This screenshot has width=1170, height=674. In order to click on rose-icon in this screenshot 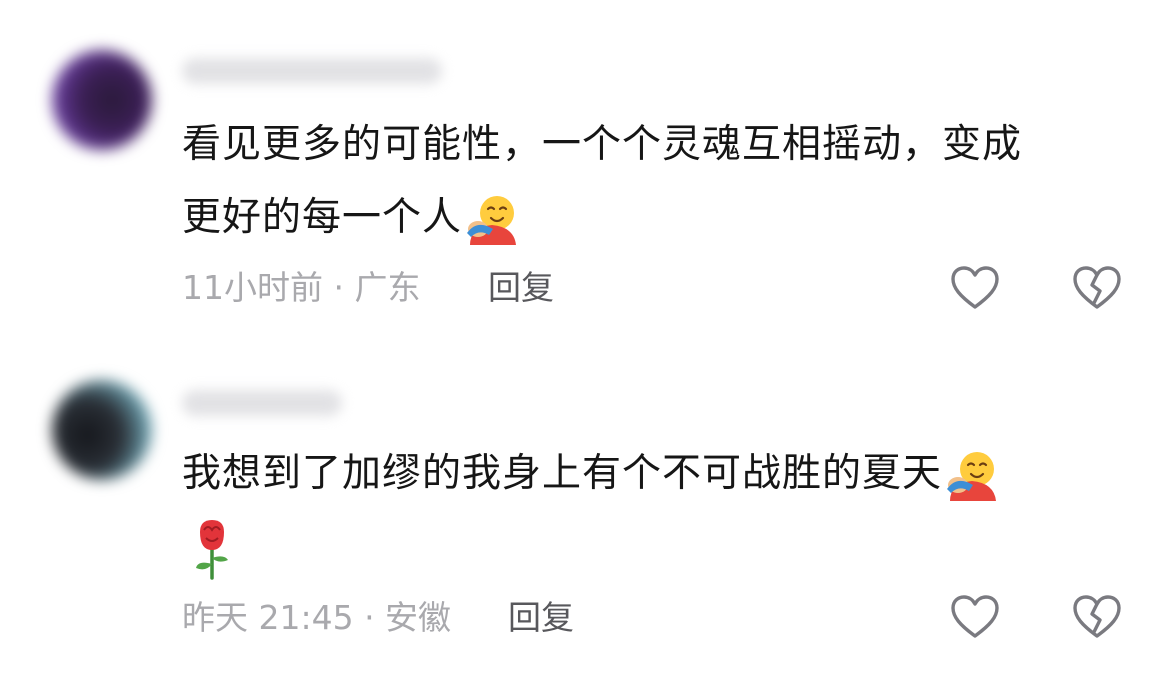, I will do `click(212, 549)`.